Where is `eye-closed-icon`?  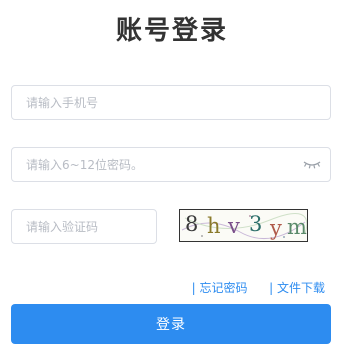 eye-closed-icon is located at coordinates (312, 165).